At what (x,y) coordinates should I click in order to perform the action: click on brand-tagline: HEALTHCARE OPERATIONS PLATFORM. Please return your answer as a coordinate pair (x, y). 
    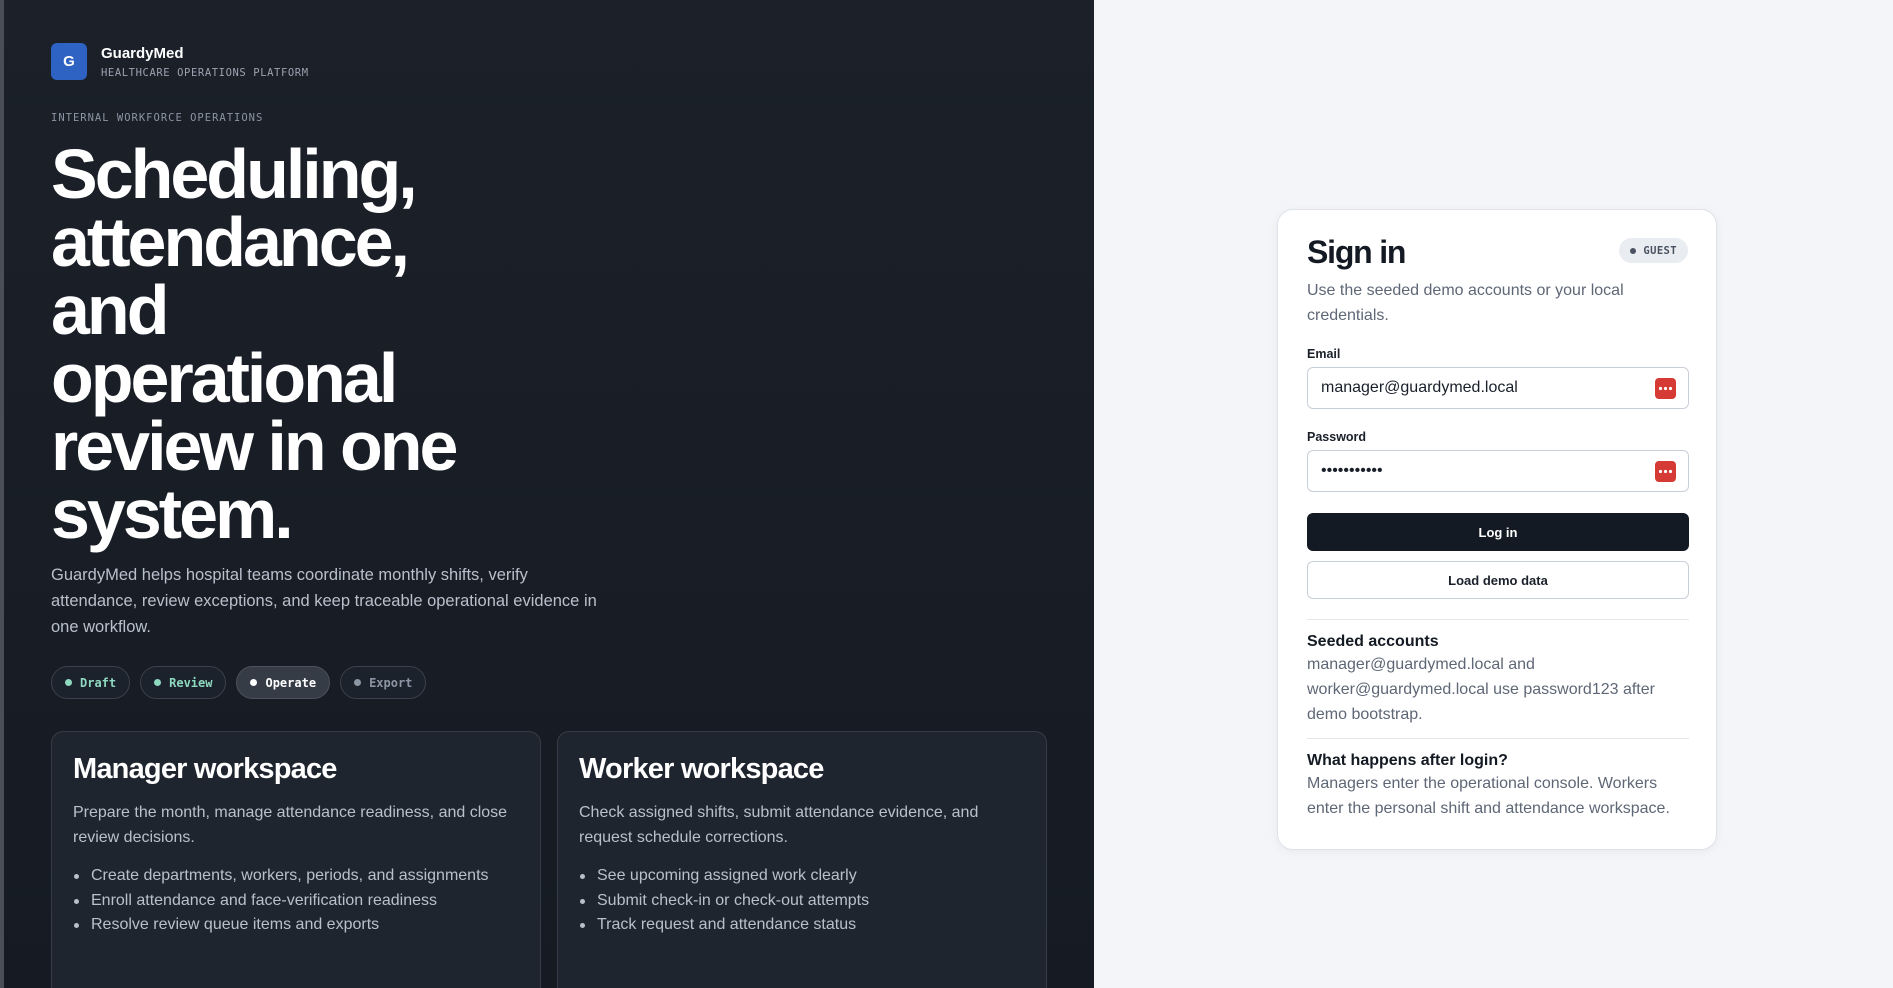
    Looking at the image, I should click on (205, 72).